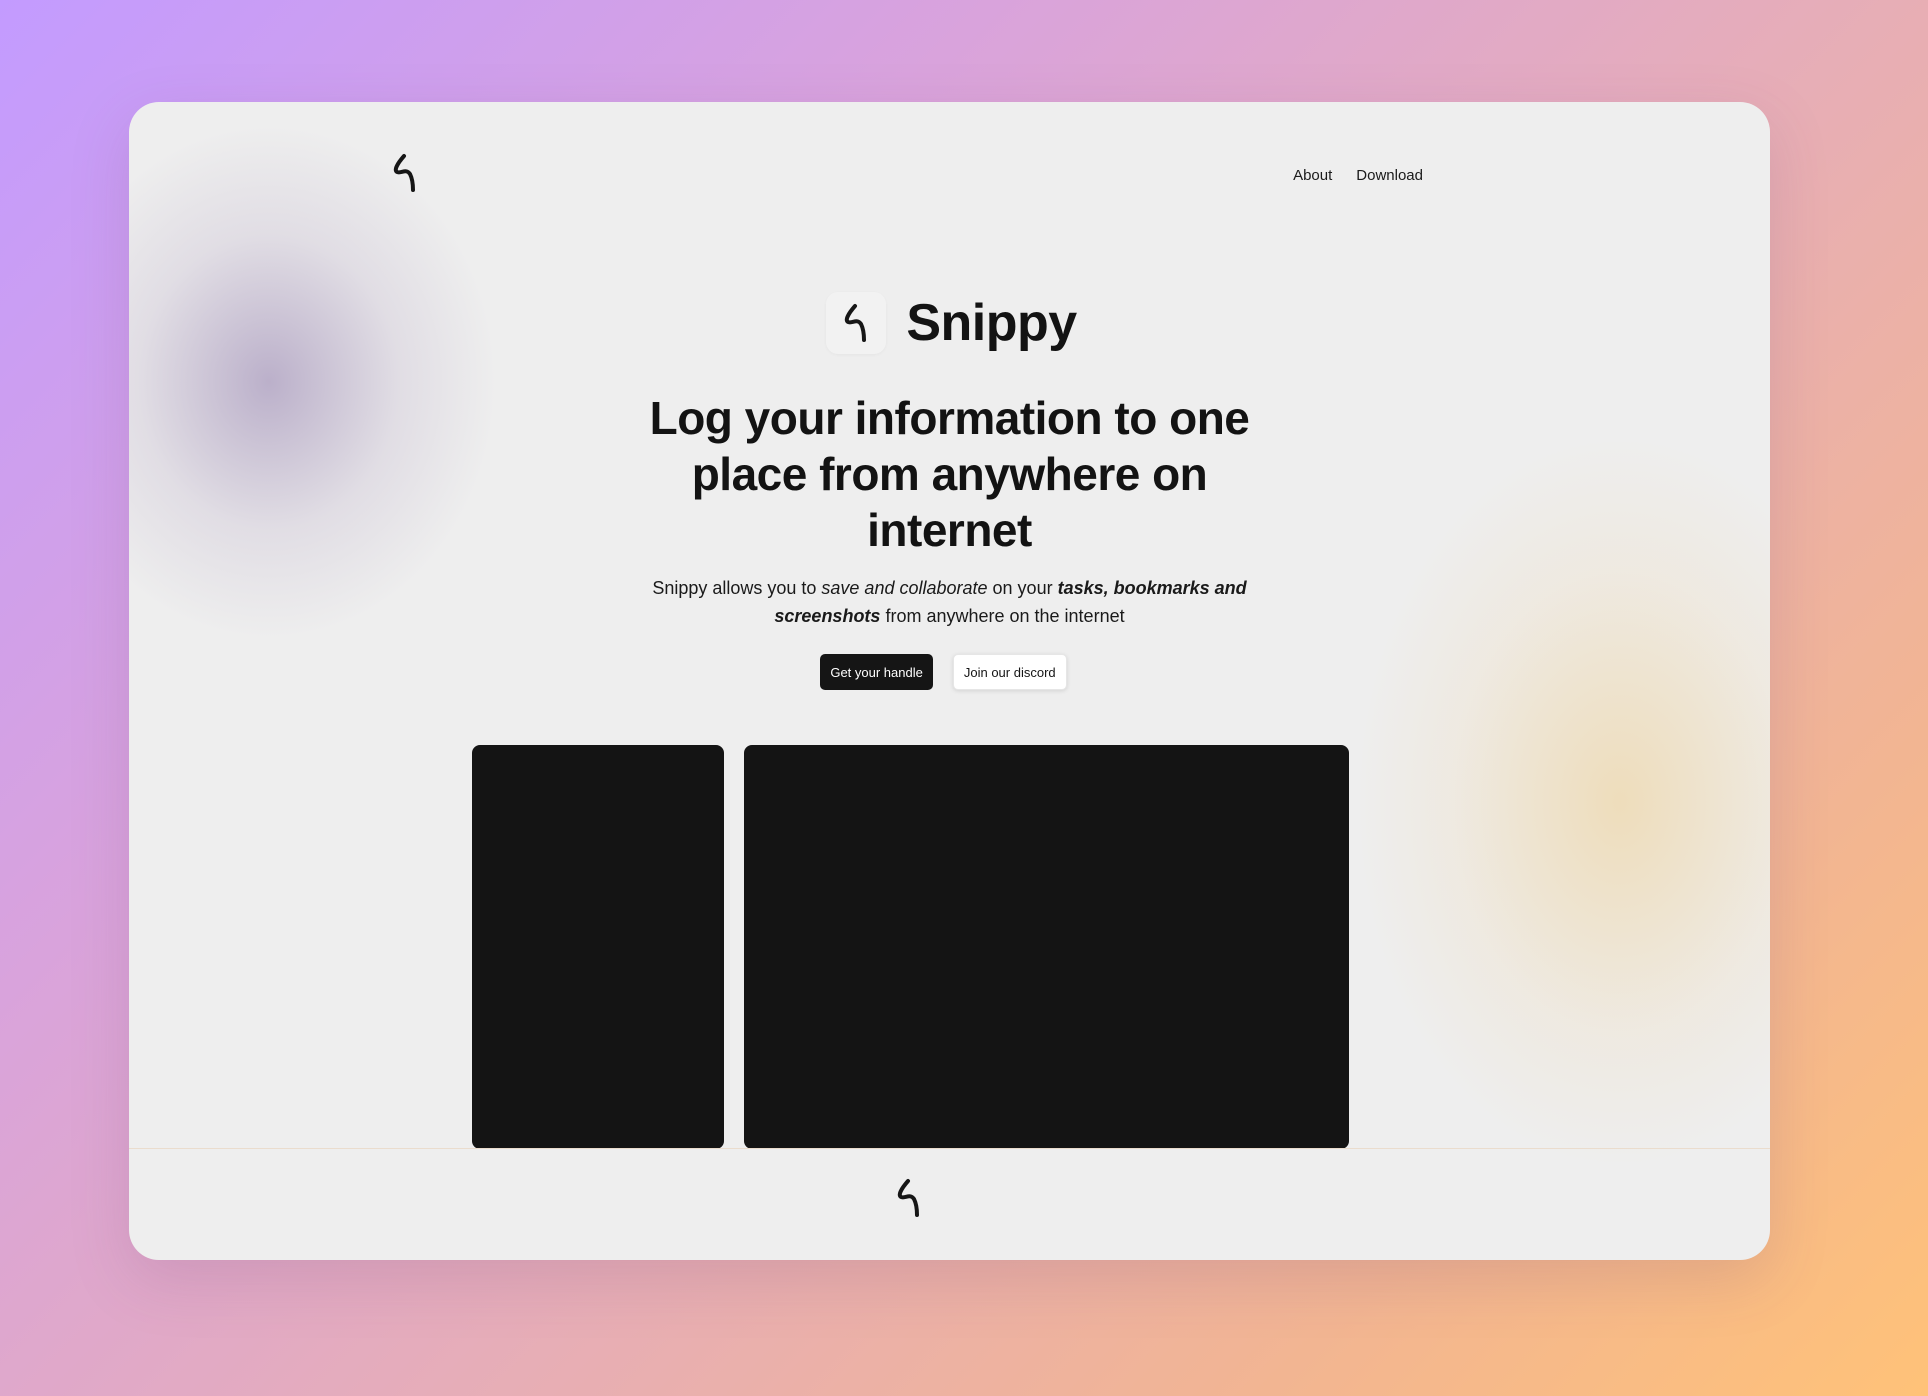 This screenshot has height=1396, width=1928. I want to click on background-blur-left, so click(314, 382).